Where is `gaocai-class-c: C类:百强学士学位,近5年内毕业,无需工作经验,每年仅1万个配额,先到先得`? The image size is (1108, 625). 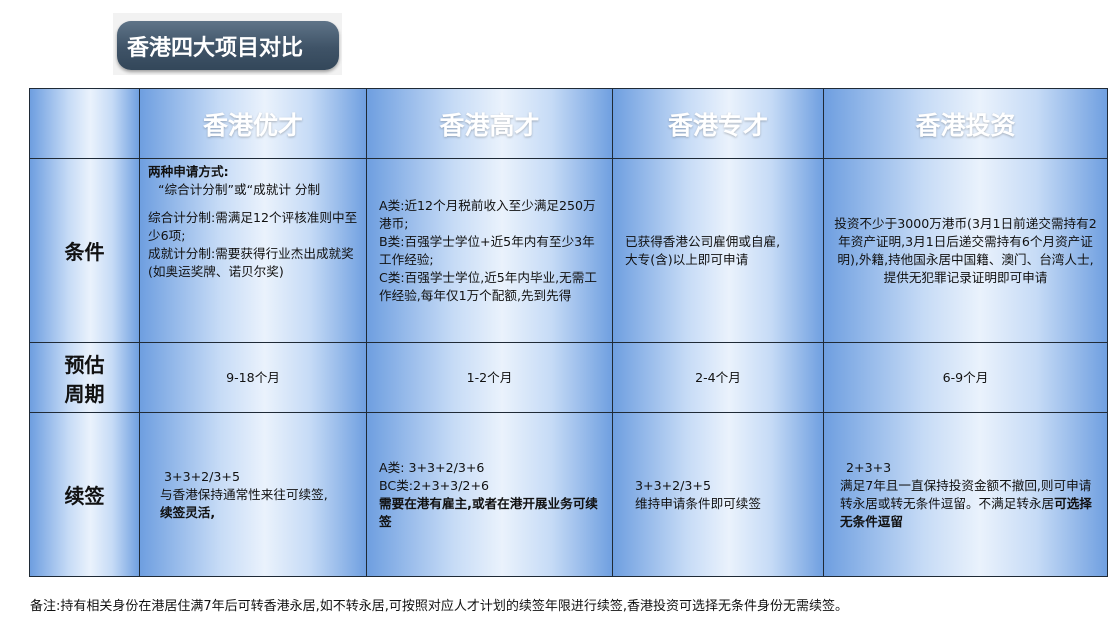 gaocai-class-c: C类:百强学士学位,近5年内毕业,无需工作经验,每年仅1万个配额,先到先得 is located at coordinates (488, 286).